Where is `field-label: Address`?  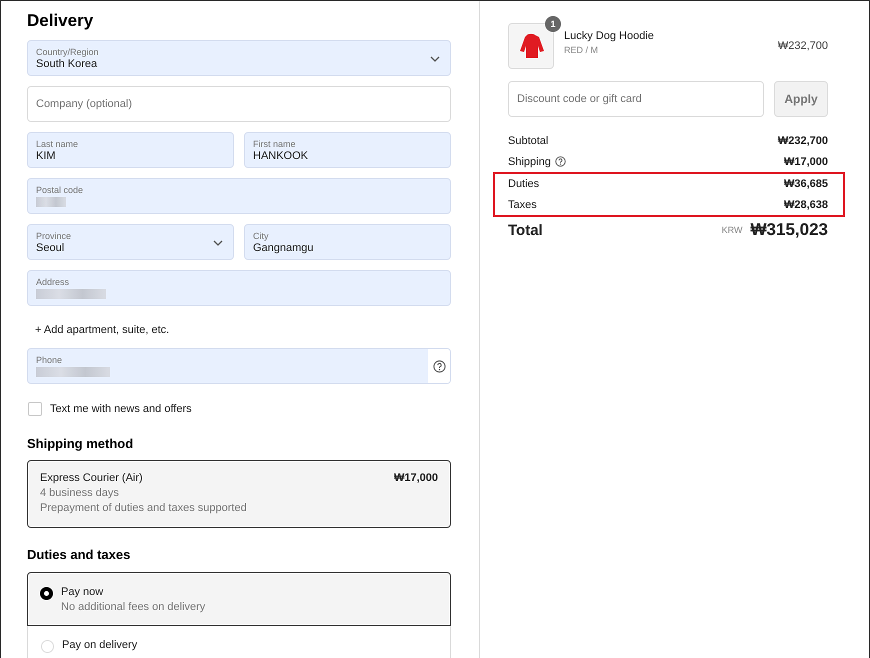 field-label: Address is located at coordinates (53, 282).